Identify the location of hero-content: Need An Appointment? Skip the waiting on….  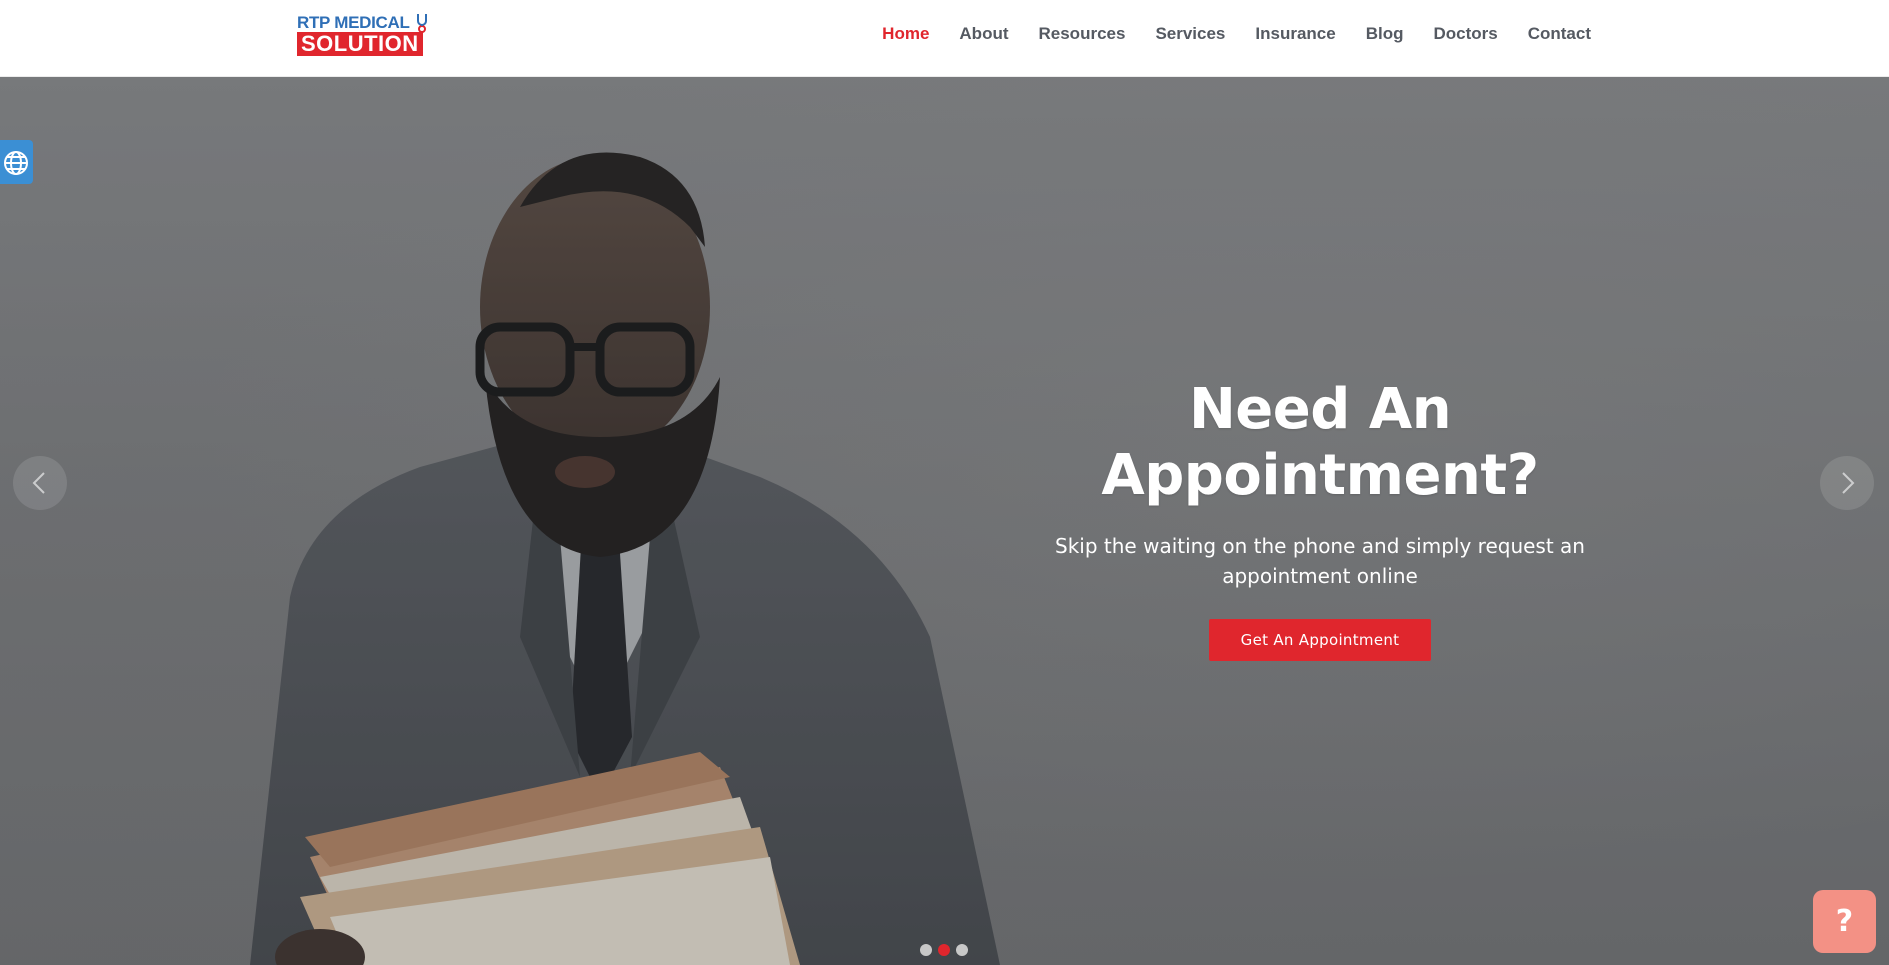
(1320, 519).